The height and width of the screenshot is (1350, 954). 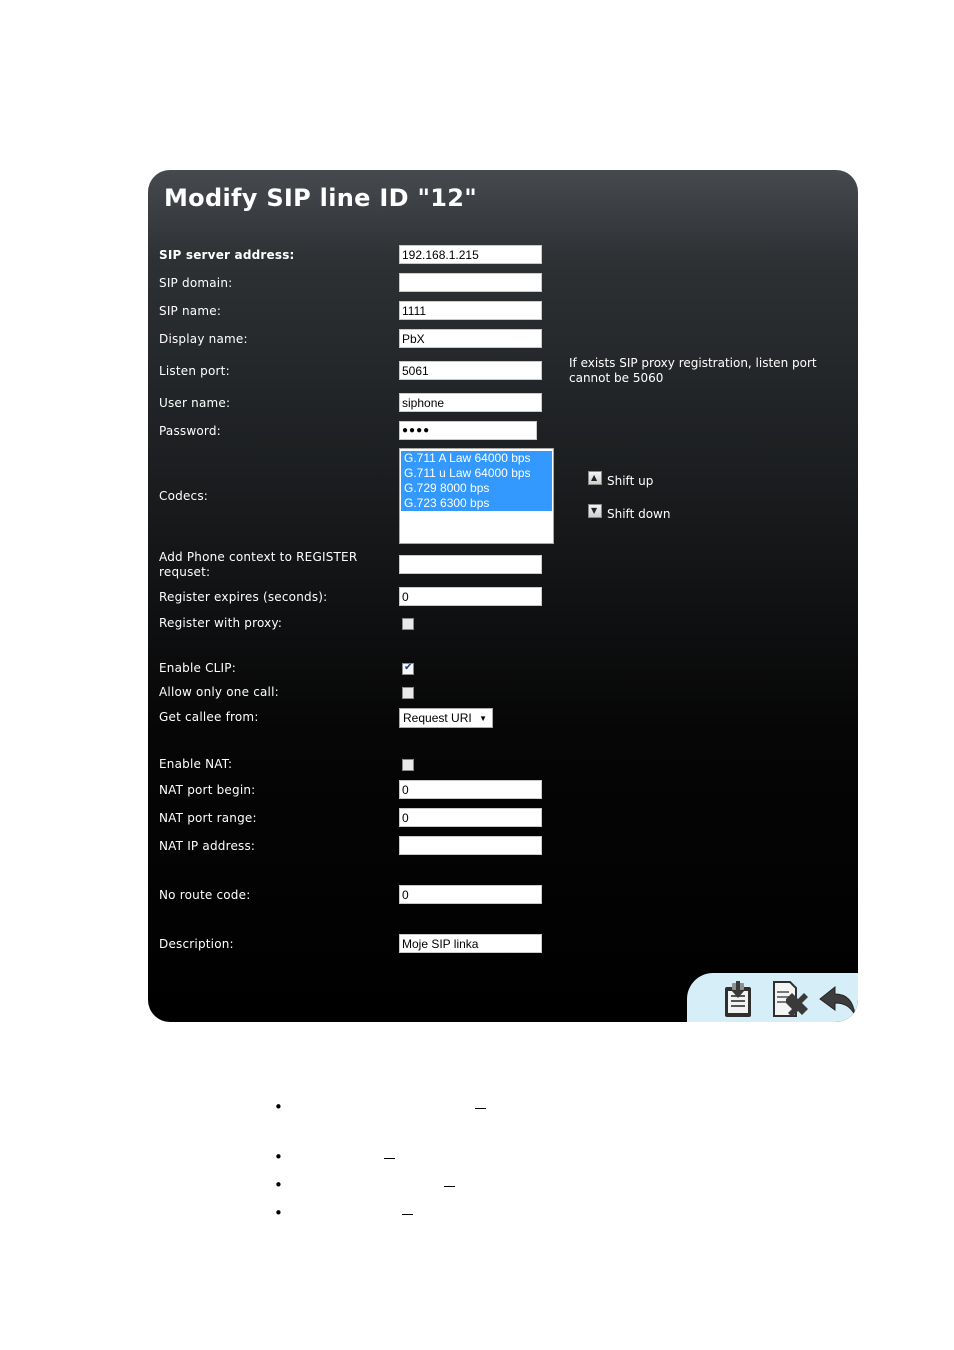 What do you see at coordinates (408, 624) in the screenshot?
I see `register-with-proxy-checkbox` at bounding box center [408, 624].